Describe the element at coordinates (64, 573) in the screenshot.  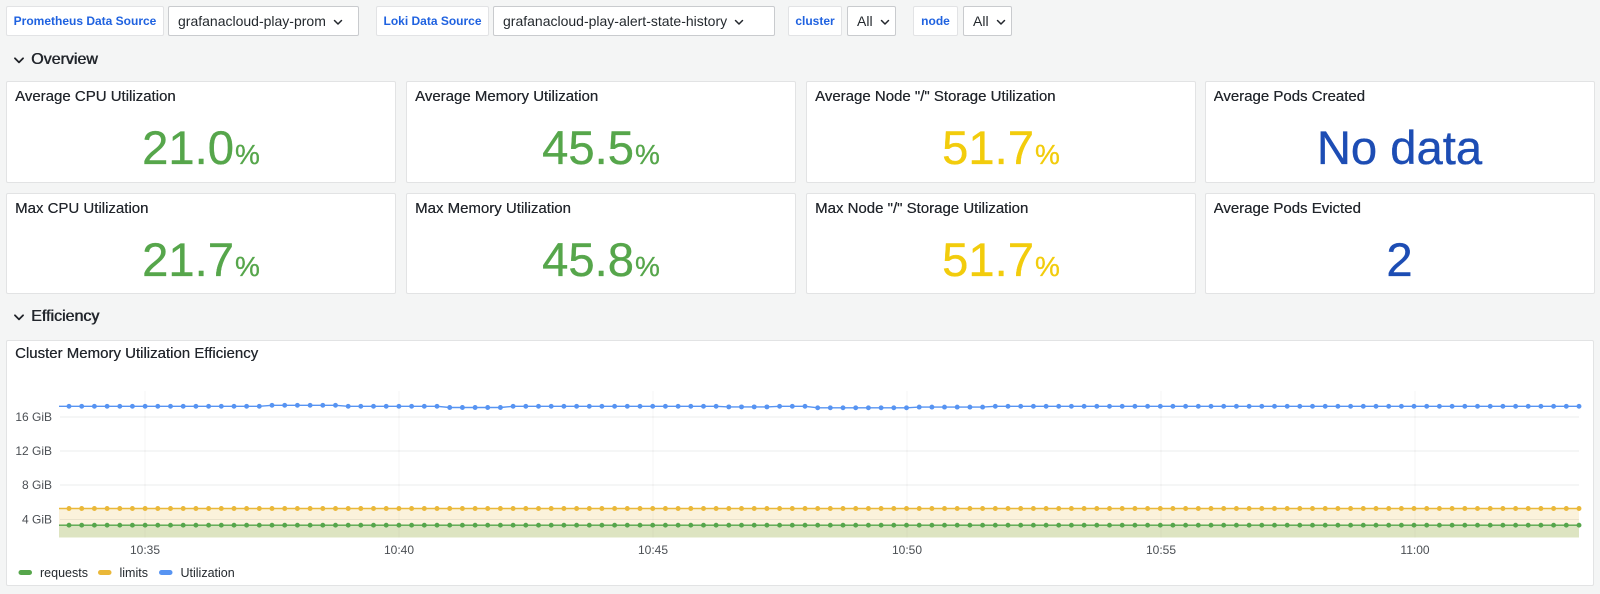
I see `svg-text: requests` at that location.